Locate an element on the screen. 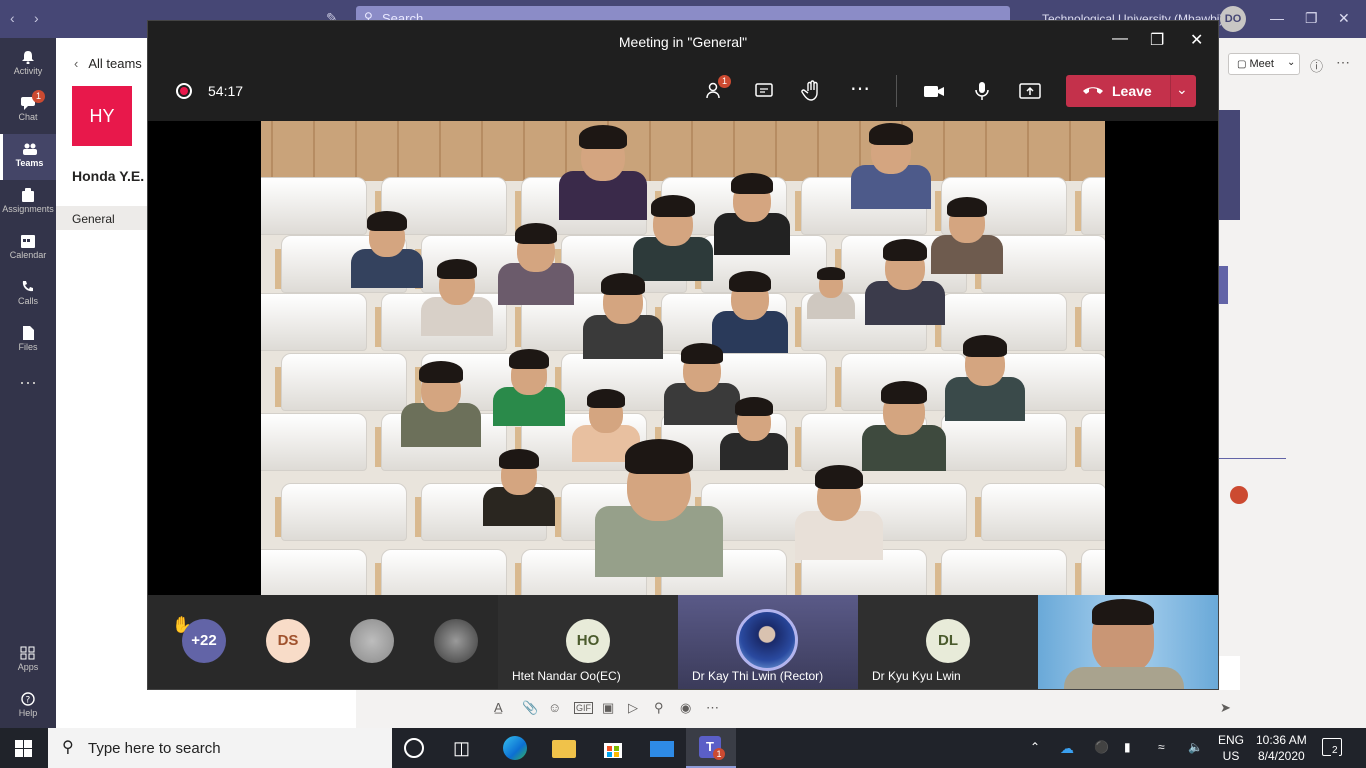 Image resolution: width=1366 pixels, height=768 pixels. participant-avatar-ds: DS is located at coordinates (288, 641).